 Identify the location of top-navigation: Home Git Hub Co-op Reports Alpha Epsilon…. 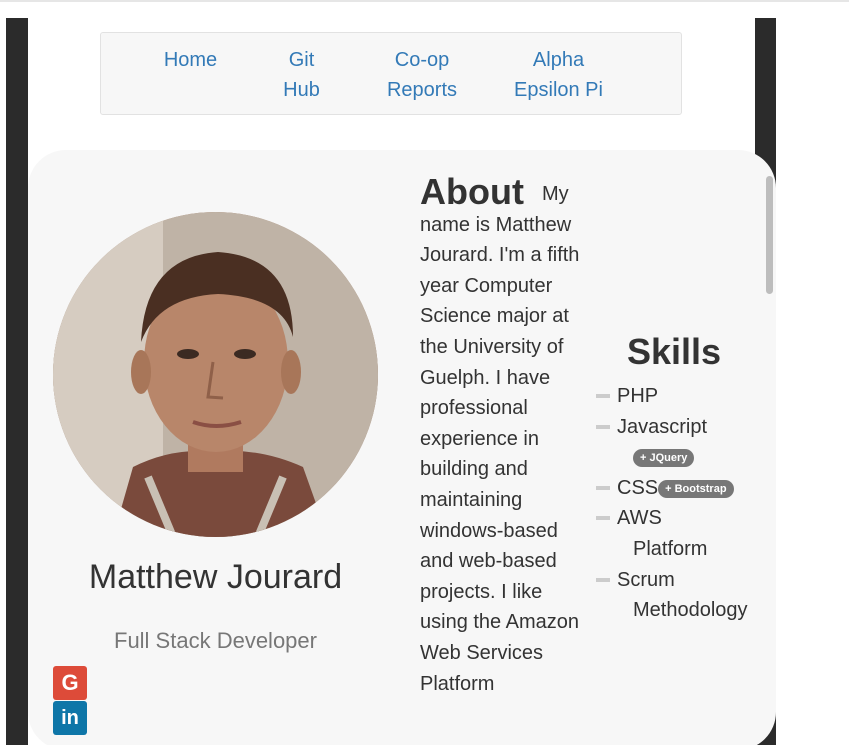
(391, 73).